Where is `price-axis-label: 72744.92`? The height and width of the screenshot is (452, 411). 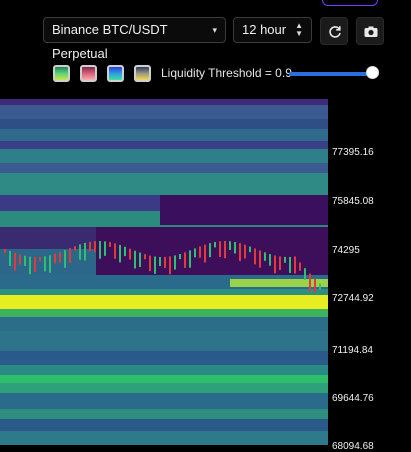
price-axis-label: 72744.92 is located at coordinates (353, 298).